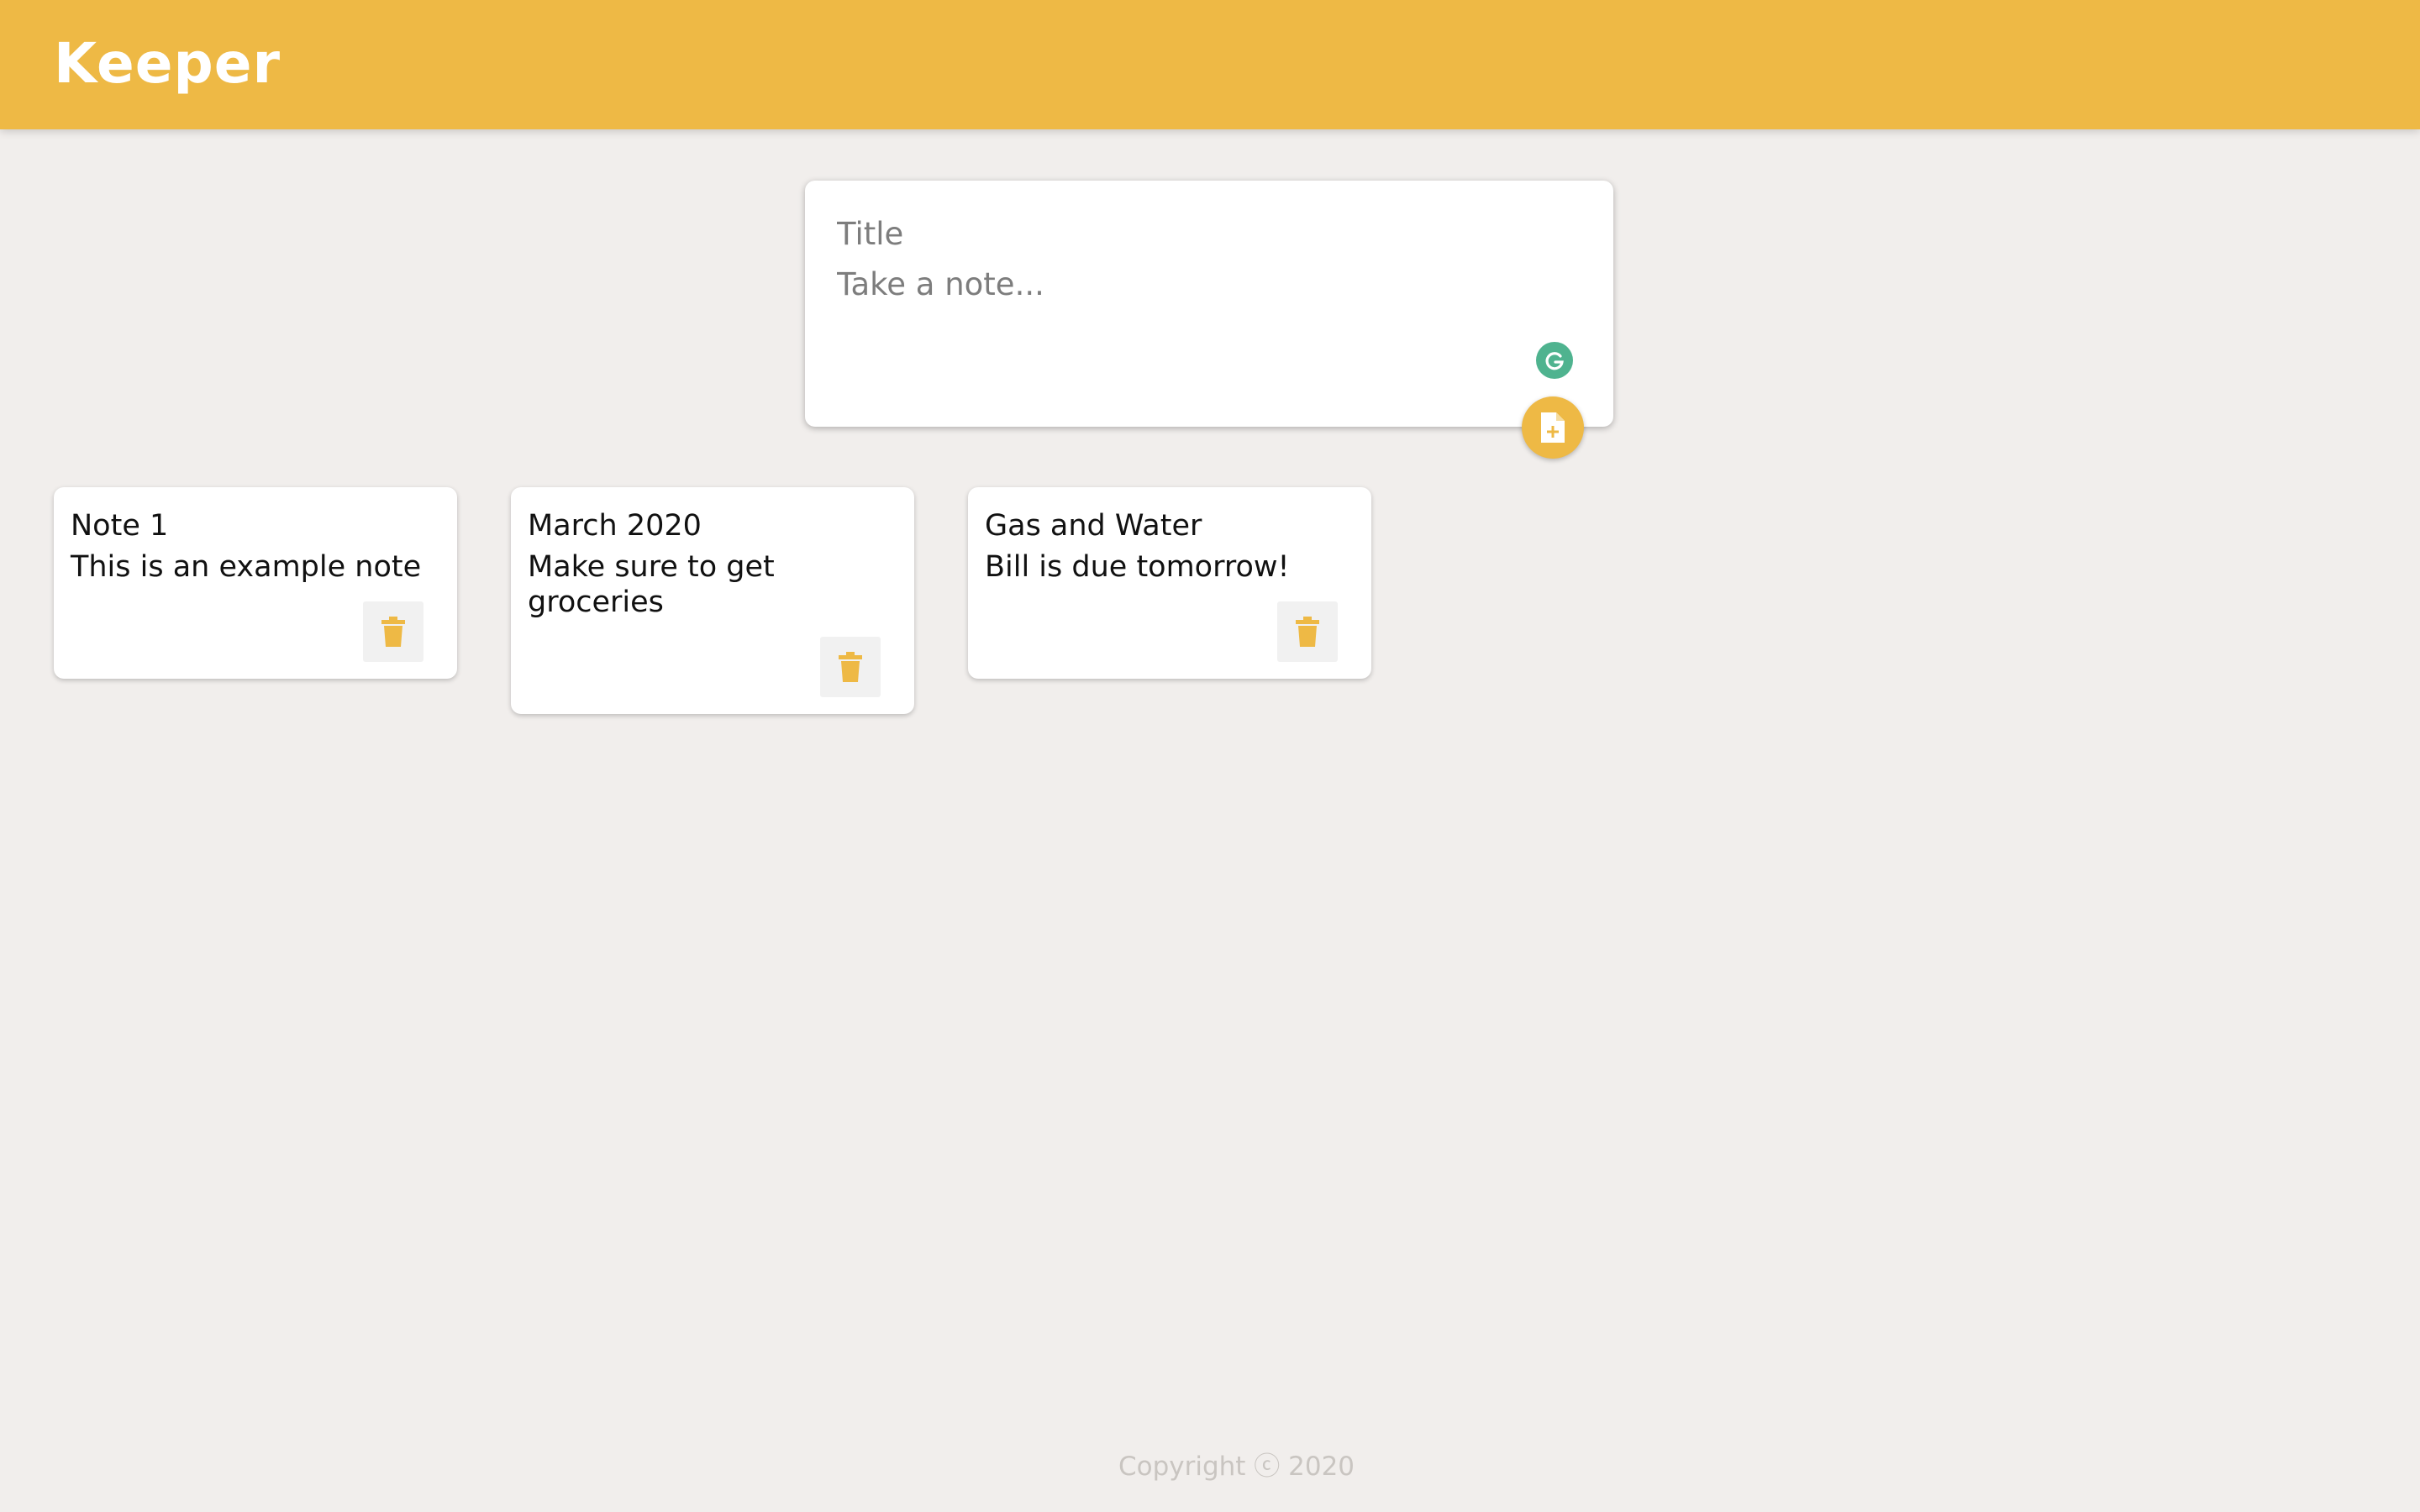 This screenshot has width=2420, height=1512. Describe the element at coordinates (615, 526) in the screenshot. I see `note-title: March 2020` at that location.